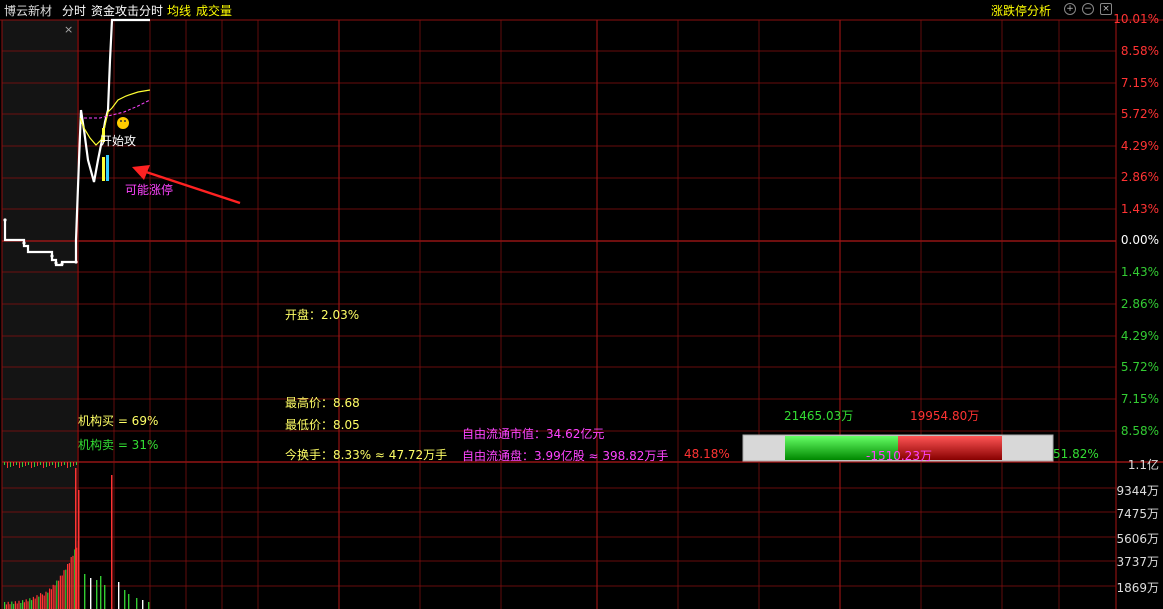  I want to click on tab-intraday: 分时, so click(74, 10).